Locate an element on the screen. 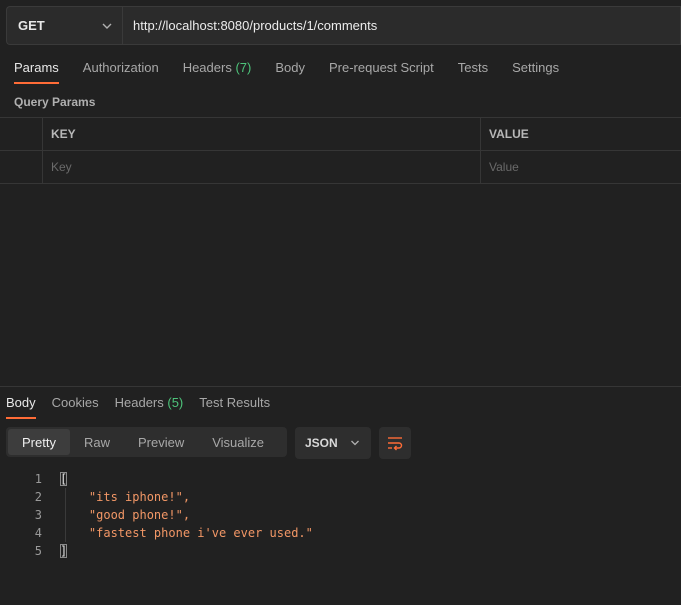  line-text: "good phone!", is located at coordinates (125, 515).